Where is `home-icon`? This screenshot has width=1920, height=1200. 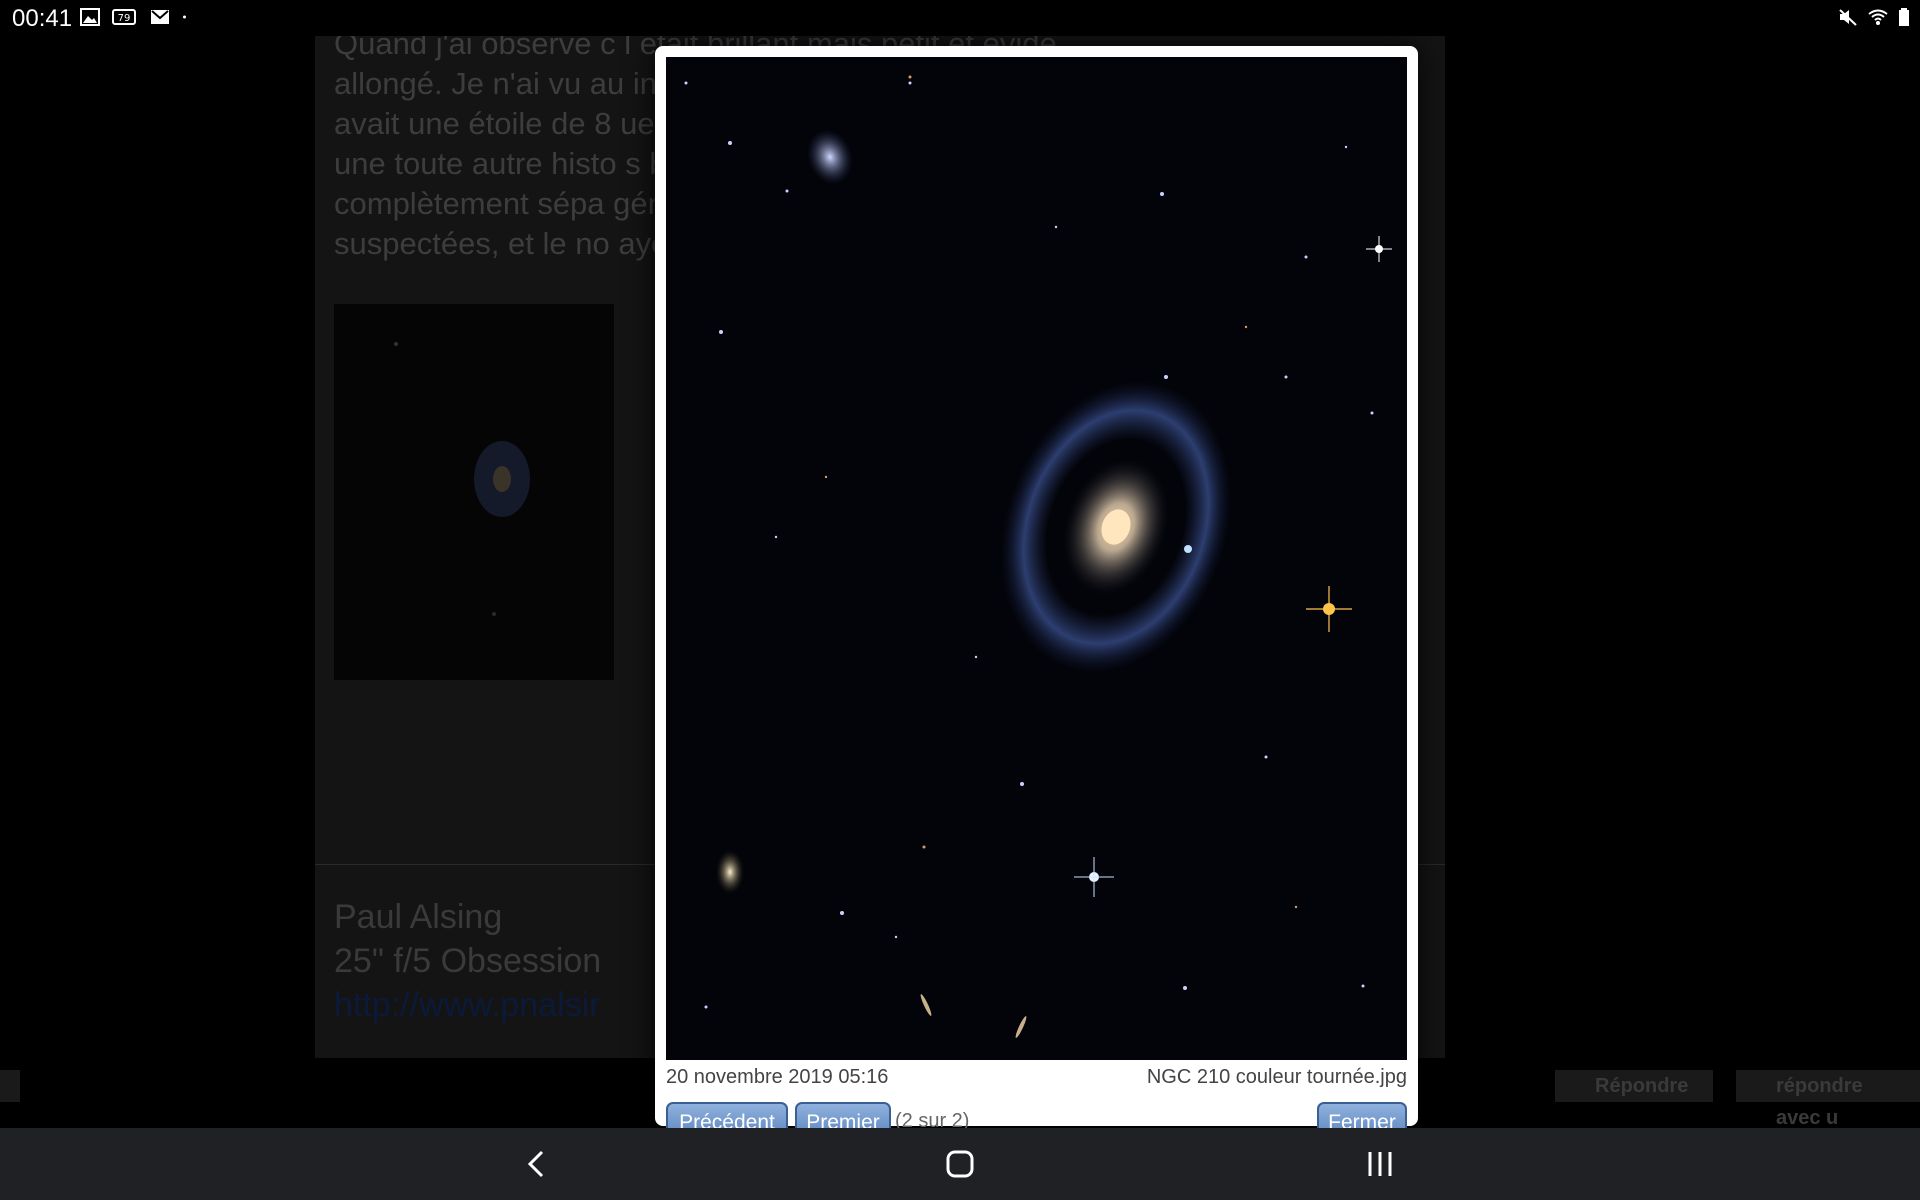
home-icon is located at coordinates (960, 1164).